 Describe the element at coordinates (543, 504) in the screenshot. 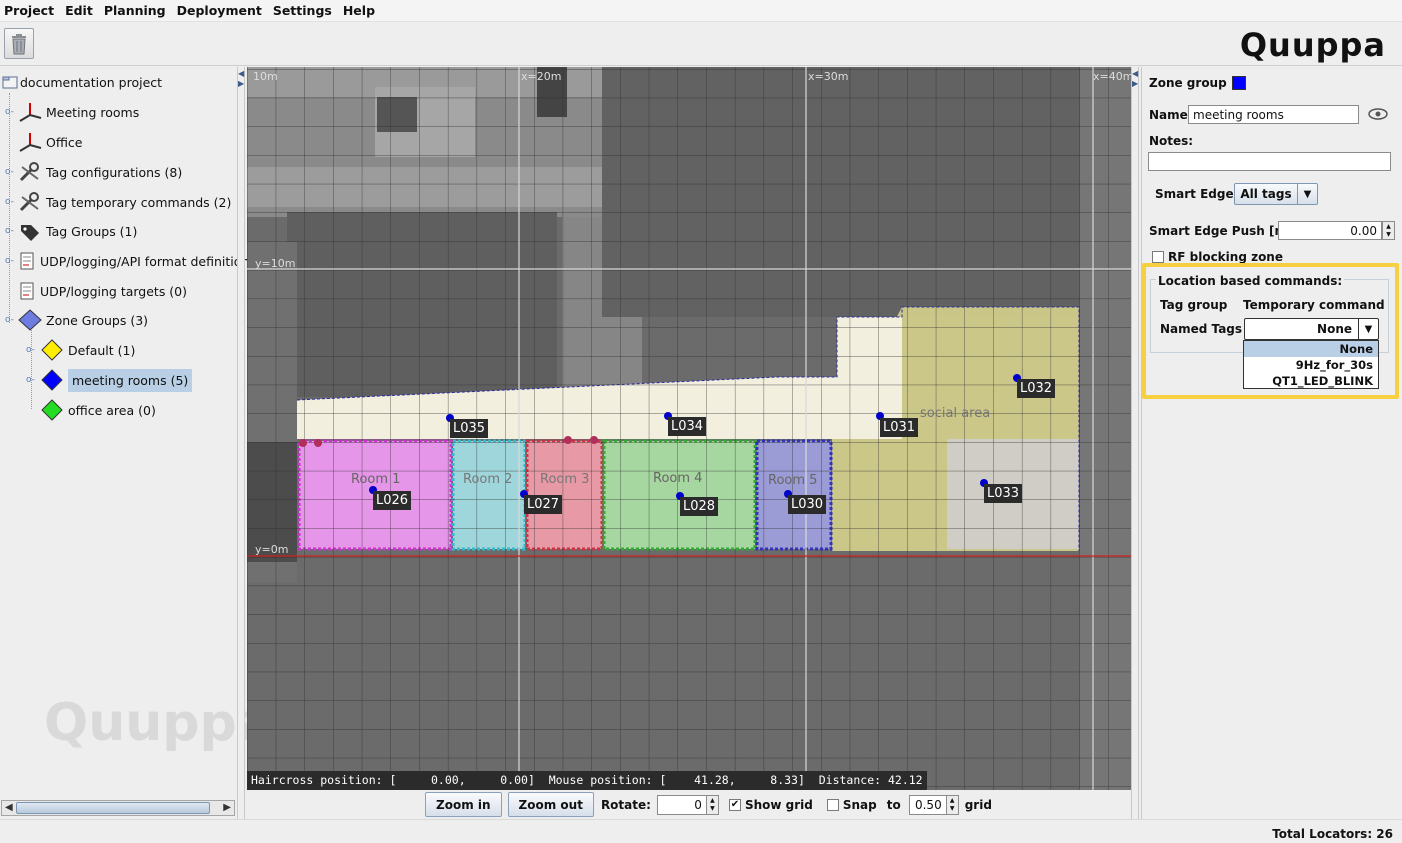

I see `locator-label: L027` at that location.